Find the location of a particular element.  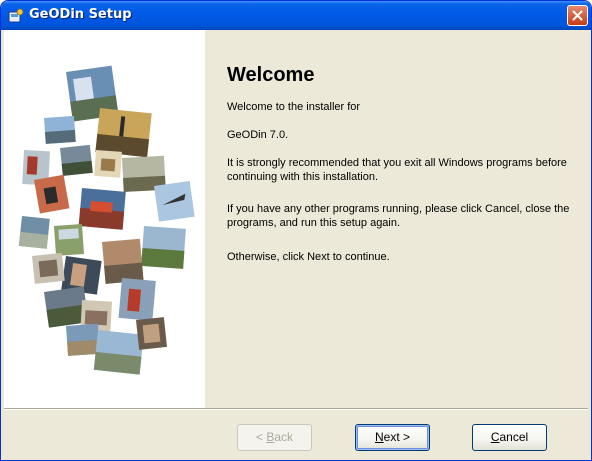

window-title: GeODin Setup is located at coordinates (80, 14).